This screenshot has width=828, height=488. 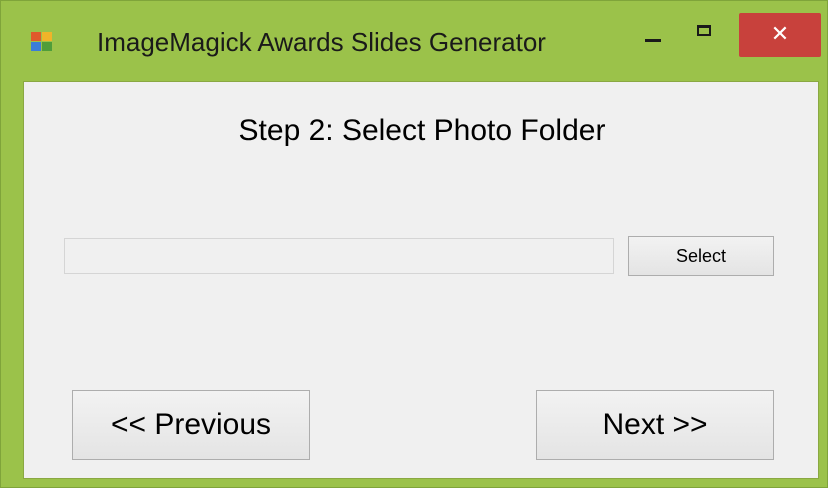 I want to click on select-folder-button: Select, so click(x=701, y=256).